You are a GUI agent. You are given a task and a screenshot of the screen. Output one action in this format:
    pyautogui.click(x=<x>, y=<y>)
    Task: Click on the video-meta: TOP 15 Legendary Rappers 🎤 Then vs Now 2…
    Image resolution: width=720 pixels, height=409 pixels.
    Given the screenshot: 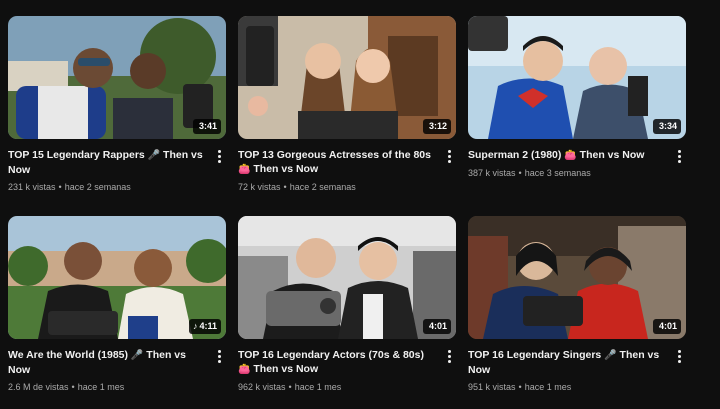 What is the action you would take?
    pyautogui.click(x=117, y=170)
    